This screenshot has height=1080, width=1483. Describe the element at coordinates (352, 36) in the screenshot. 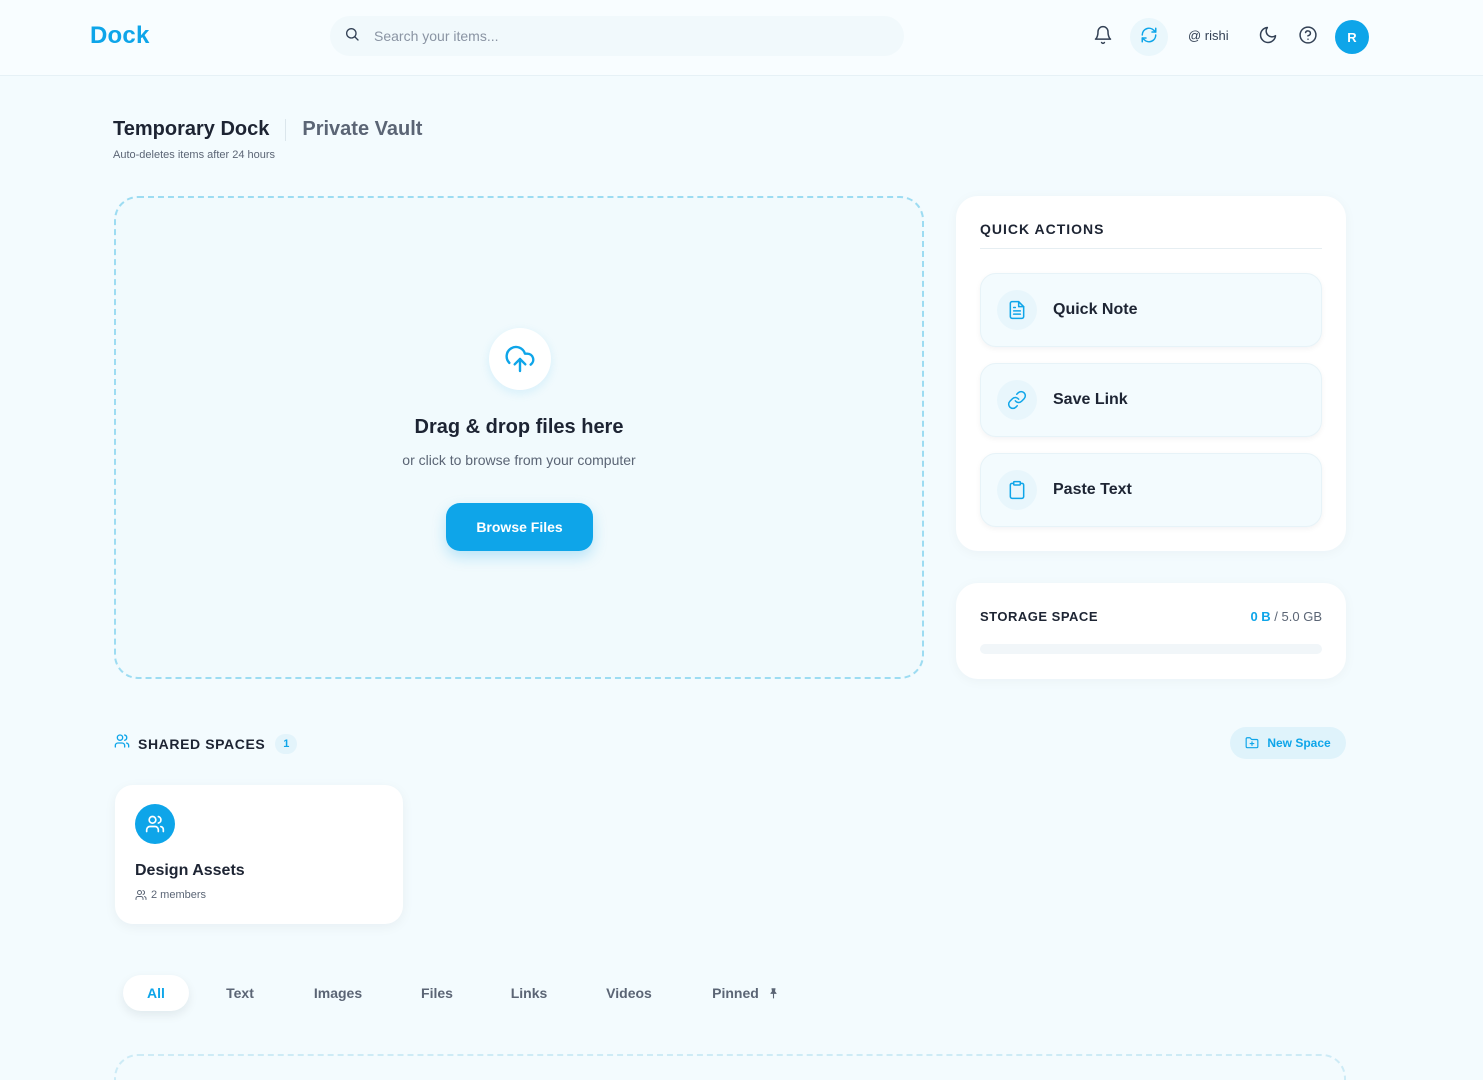

I see `search-icon` at that location.